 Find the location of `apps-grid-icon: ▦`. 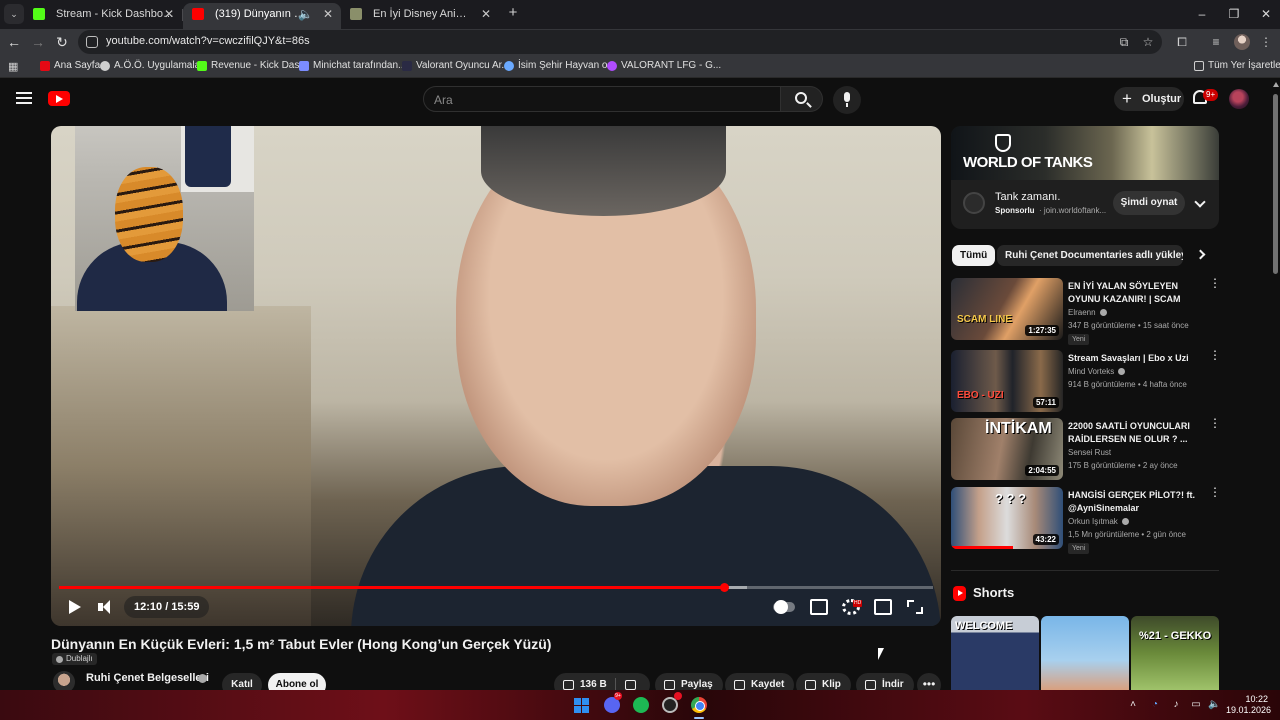

apps-grid-icon: ▦ is located at coordinates (14, 67).